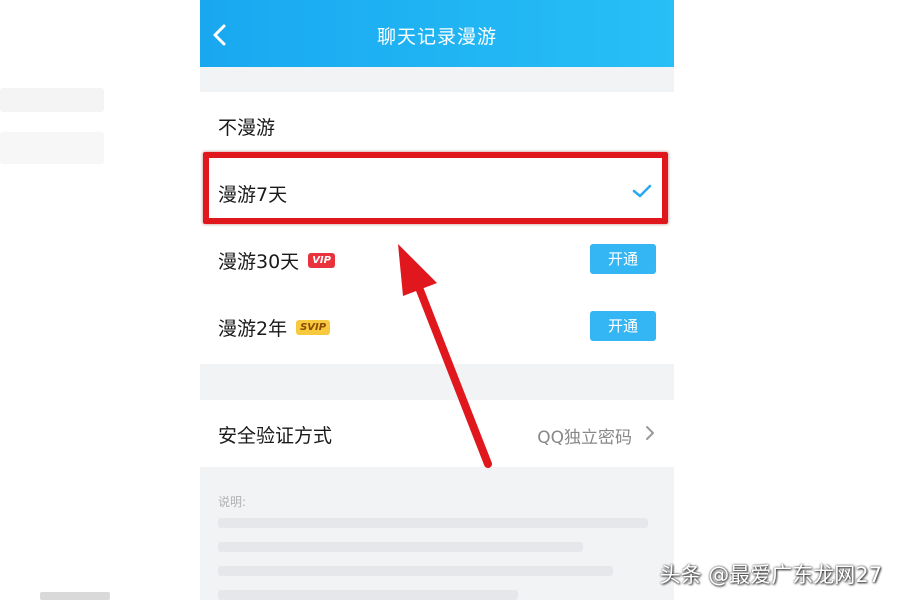  Describe the element at coordinates (436, 37) in the screenshot. I see `page-title: 聊天记录漫游` at that location.